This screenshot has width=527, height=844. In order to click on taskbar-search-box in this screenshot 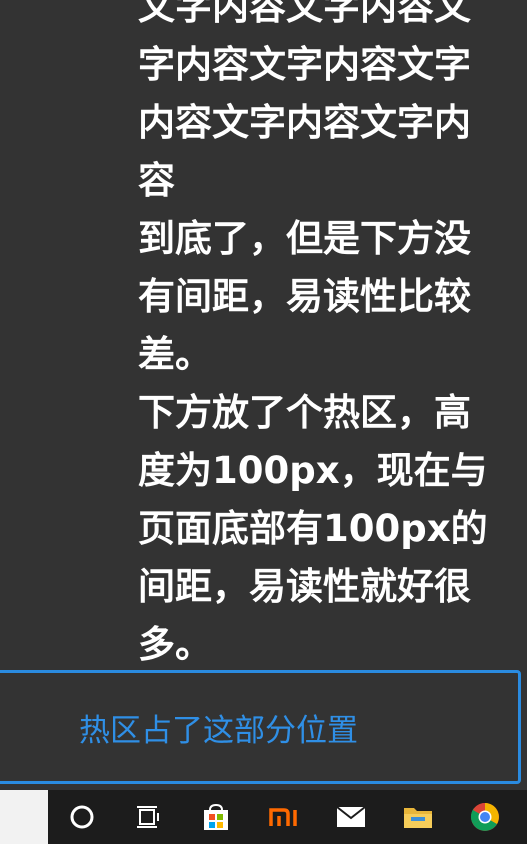, I will do `click(24, 817)`.